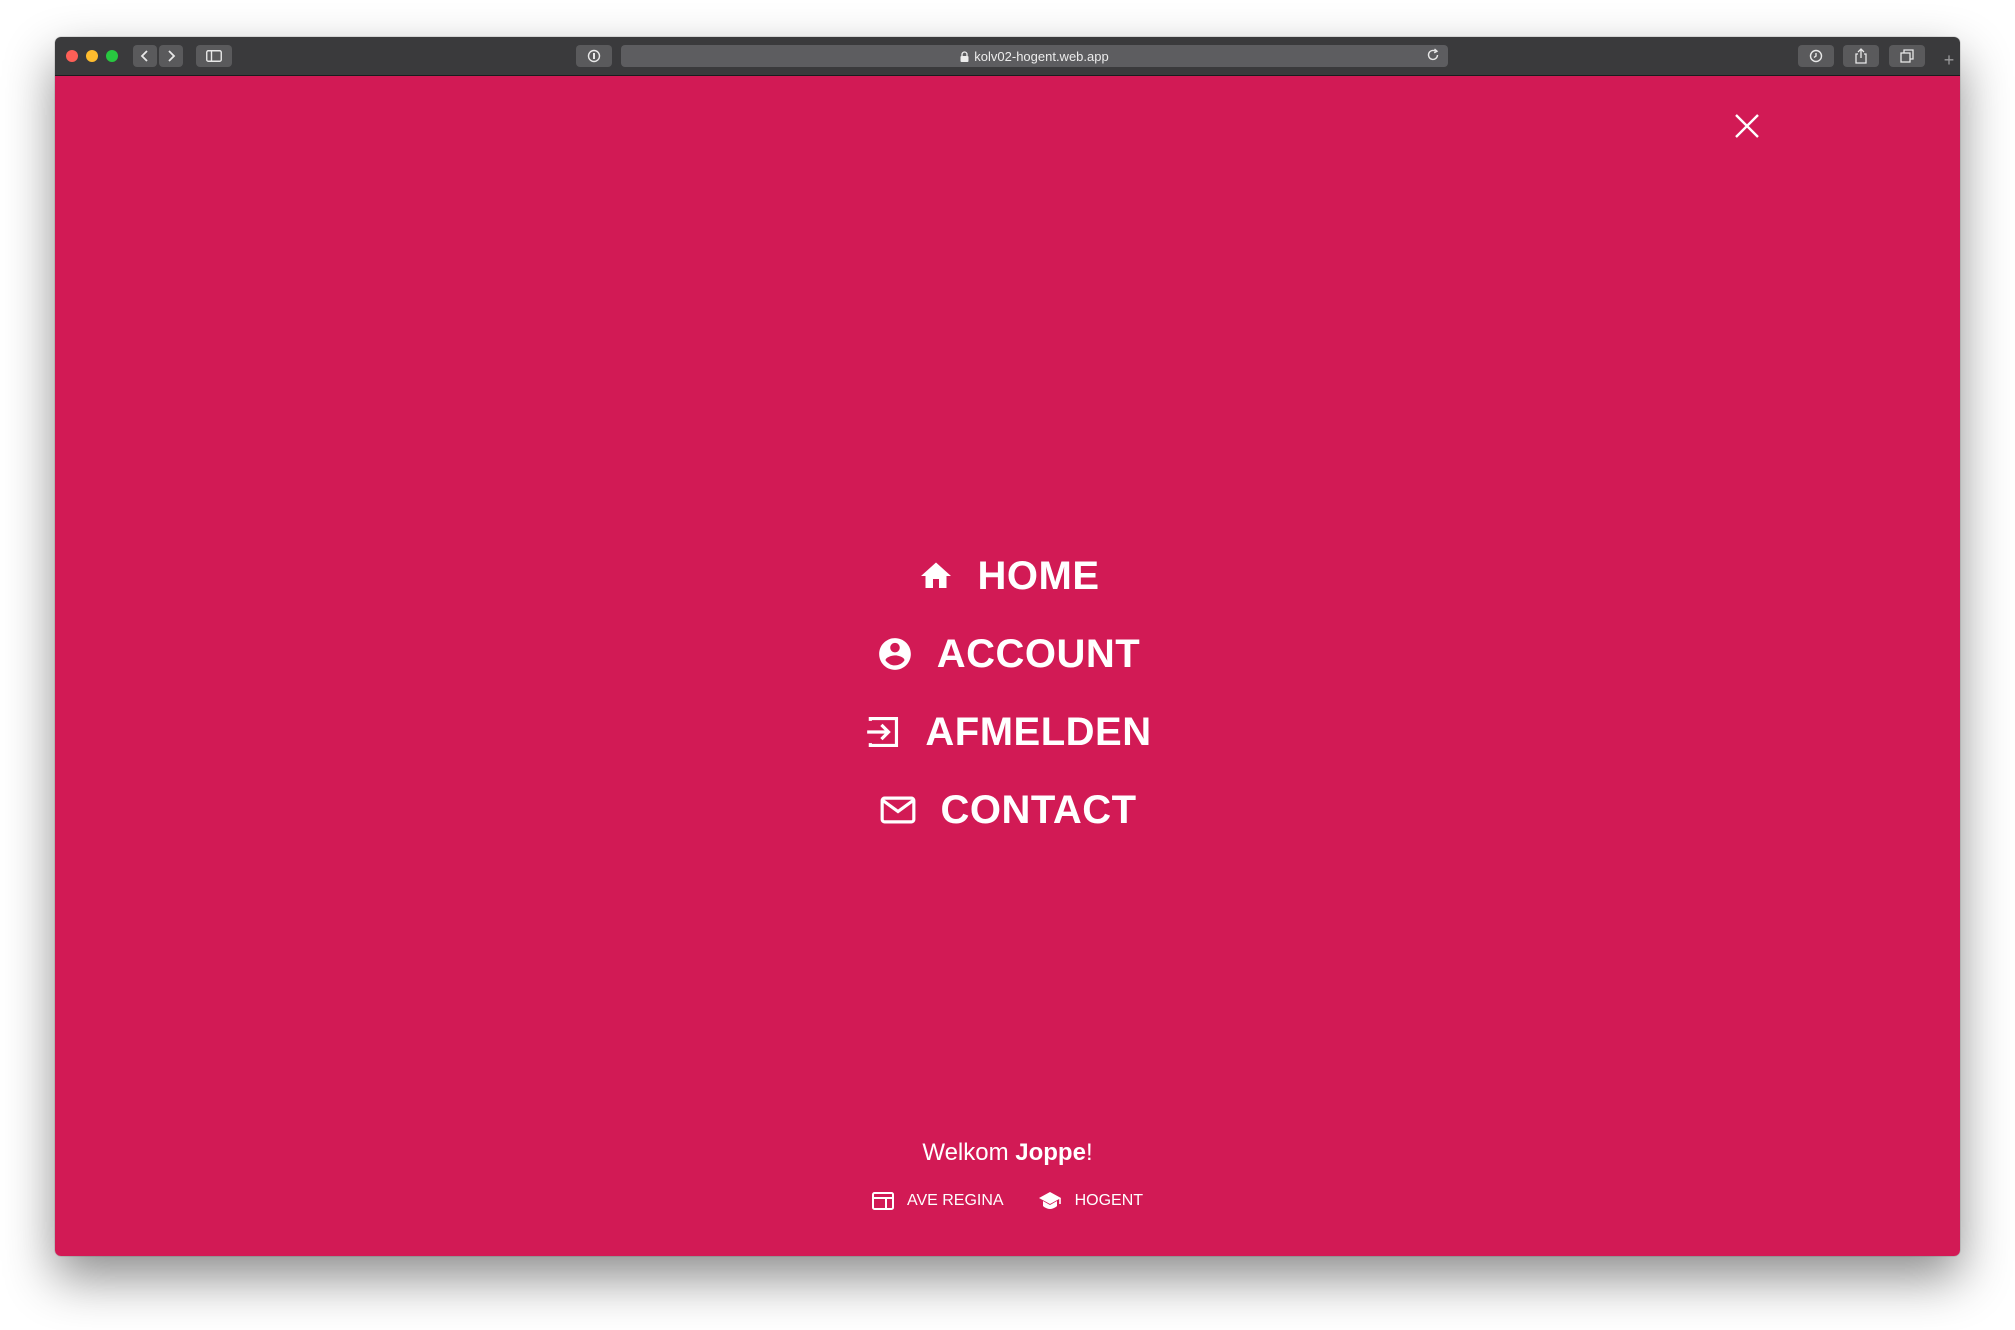 The image size is (2015, 1330). I want to click on nav-item-label: CONTACT, so click(1038, 809).